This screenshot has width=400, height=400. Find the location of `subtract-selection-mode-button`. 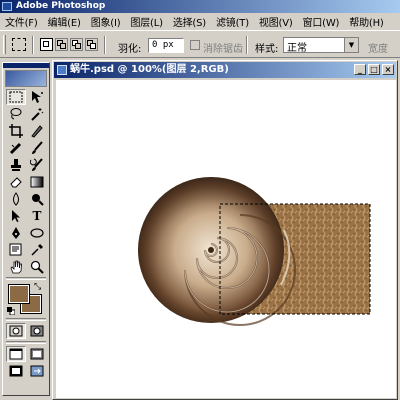

subtract-selection-mode-button is located at coordinates (76, 44).